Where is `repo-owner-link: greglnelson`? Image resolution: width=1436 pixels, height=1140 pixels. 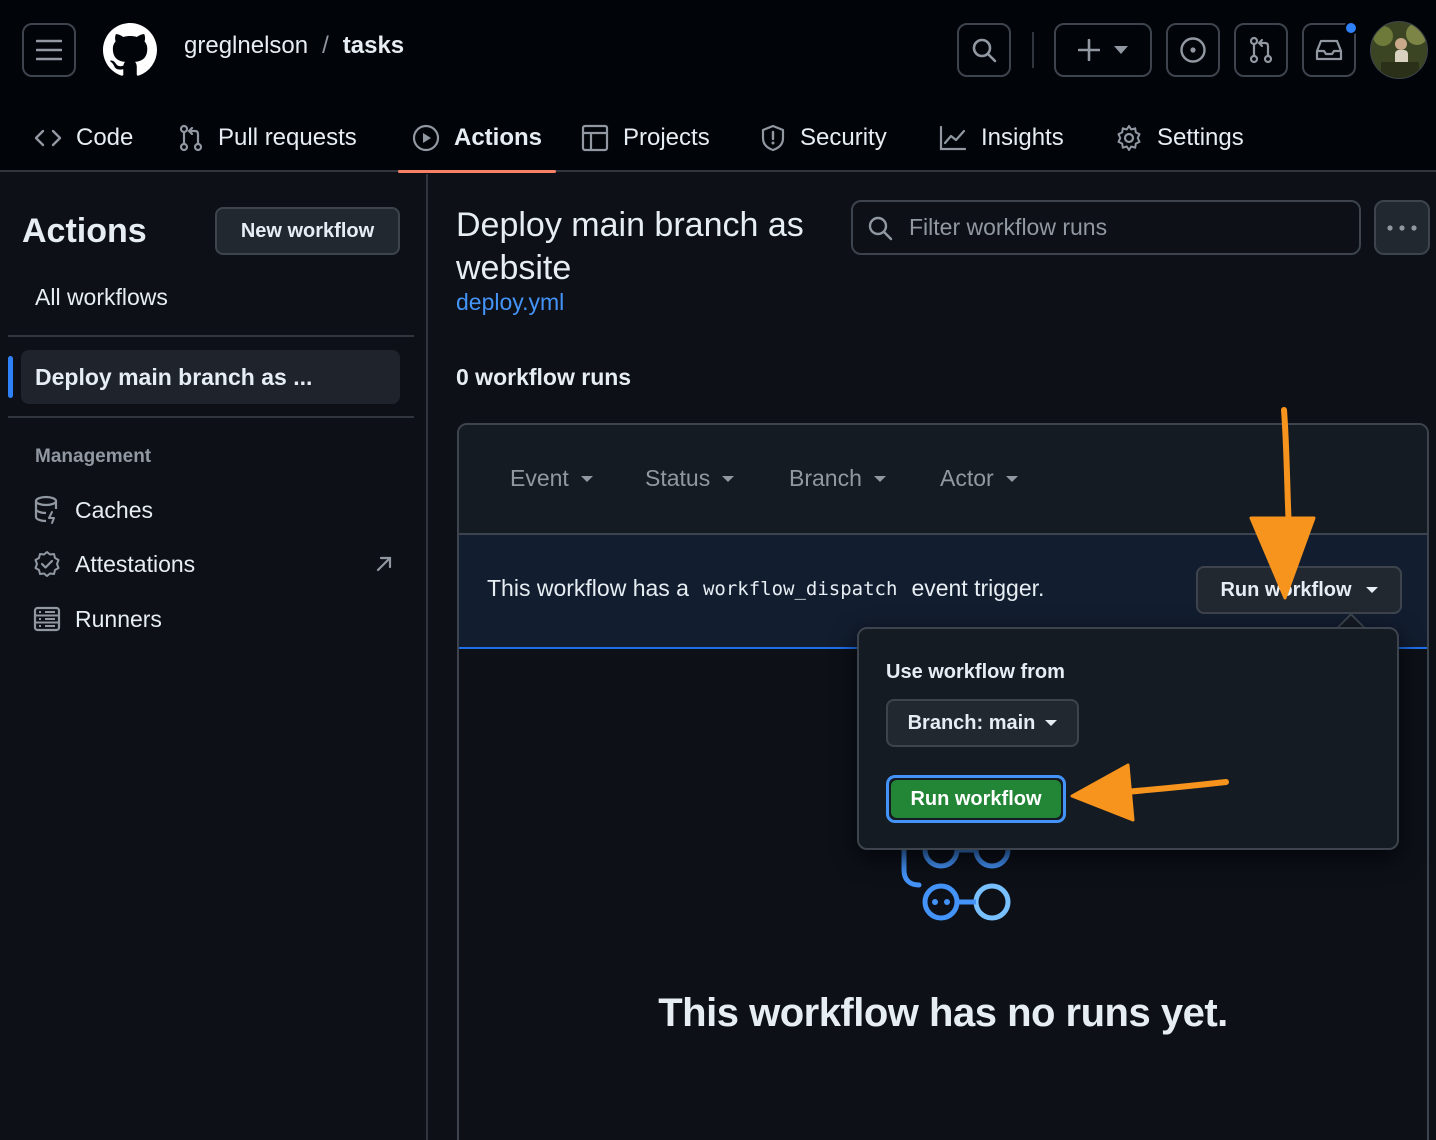 repo-owner-link: greglnelson is located at coordinates (246, 46).